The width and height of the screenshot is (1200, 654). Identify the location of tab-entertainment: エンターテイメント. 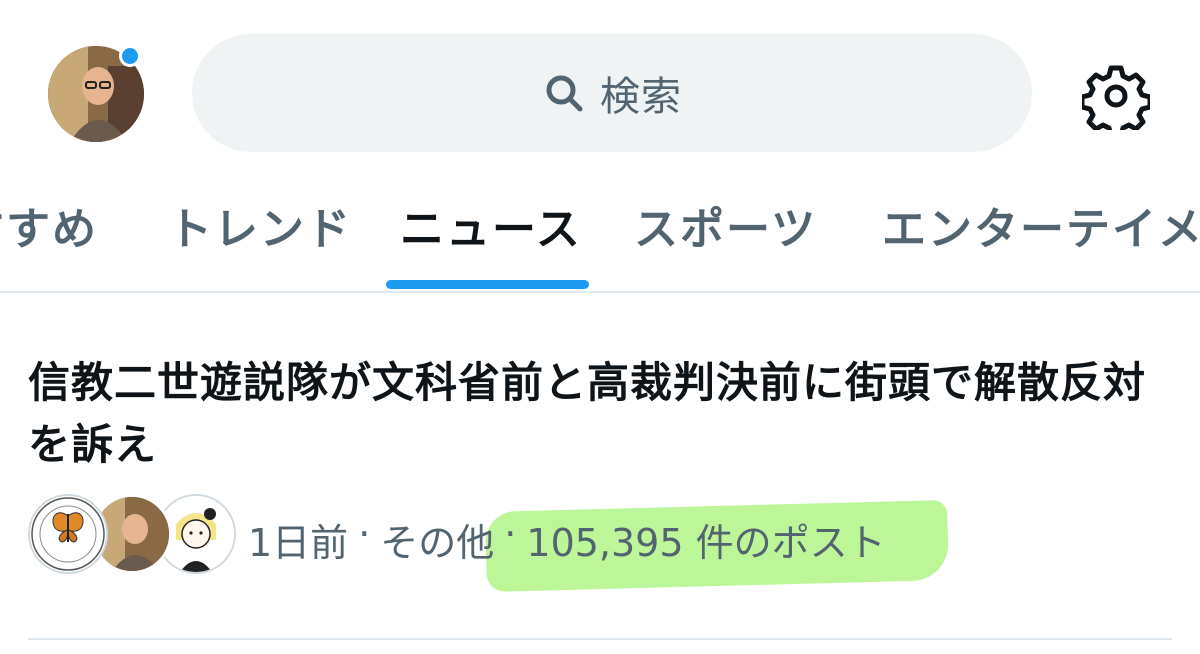
(1041, 225).